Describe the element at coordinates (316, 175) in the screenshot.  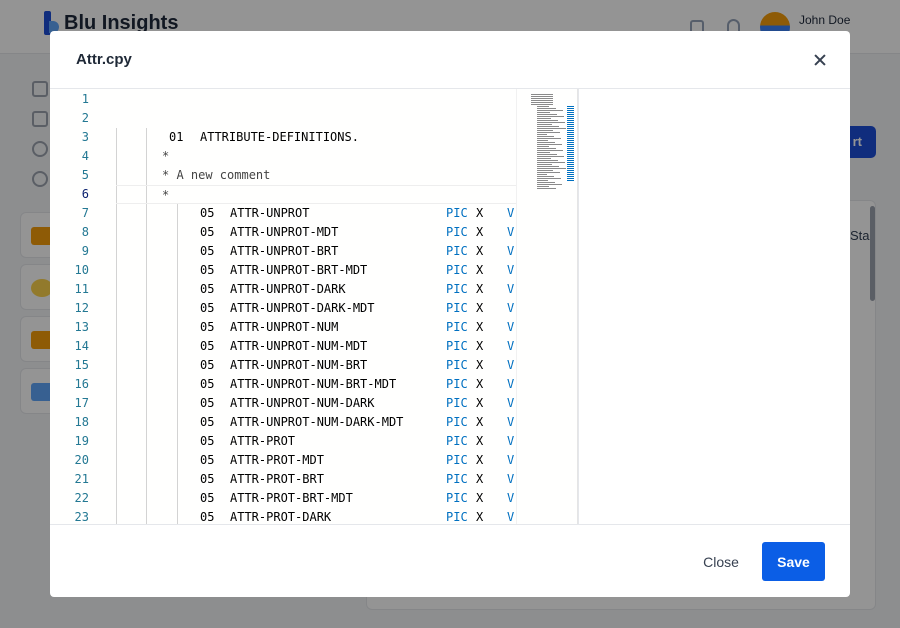
I see `code-line: * A new comment` at that location.